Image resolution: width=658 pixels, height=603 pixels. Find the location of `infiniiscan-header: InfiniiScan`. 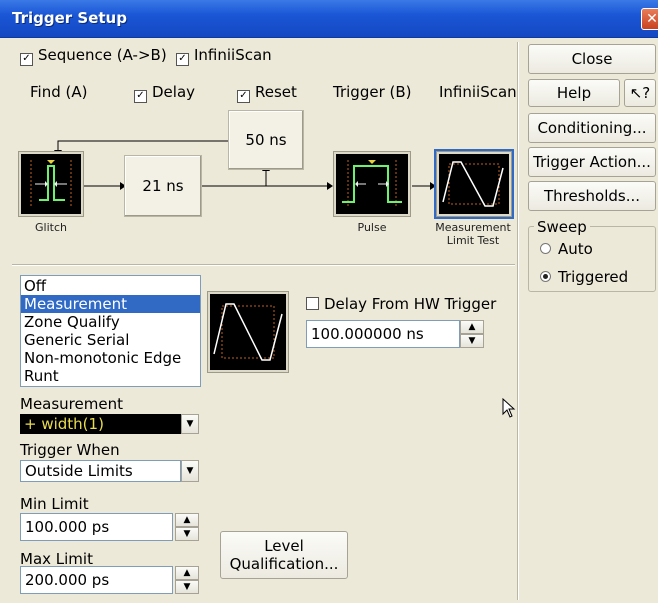

infiniiscan-header: InfiniiScan is located at coordinates (478, 92).